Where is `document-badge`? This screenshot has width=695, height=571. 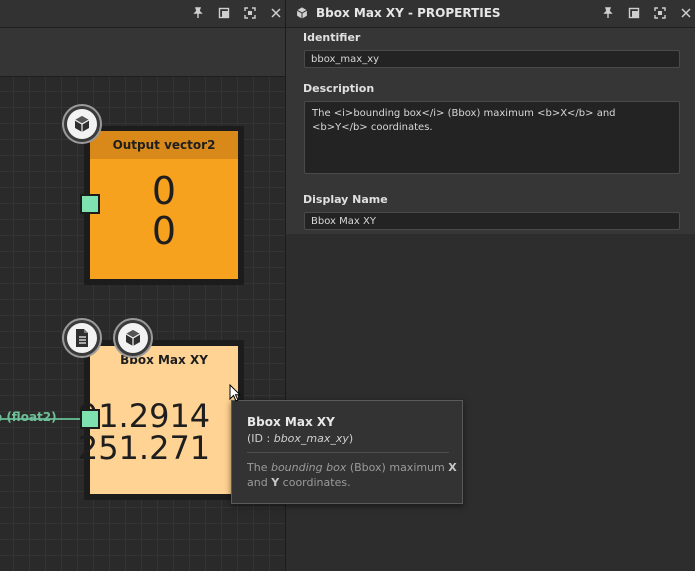
document-badge is located at coordinates (82, 338).